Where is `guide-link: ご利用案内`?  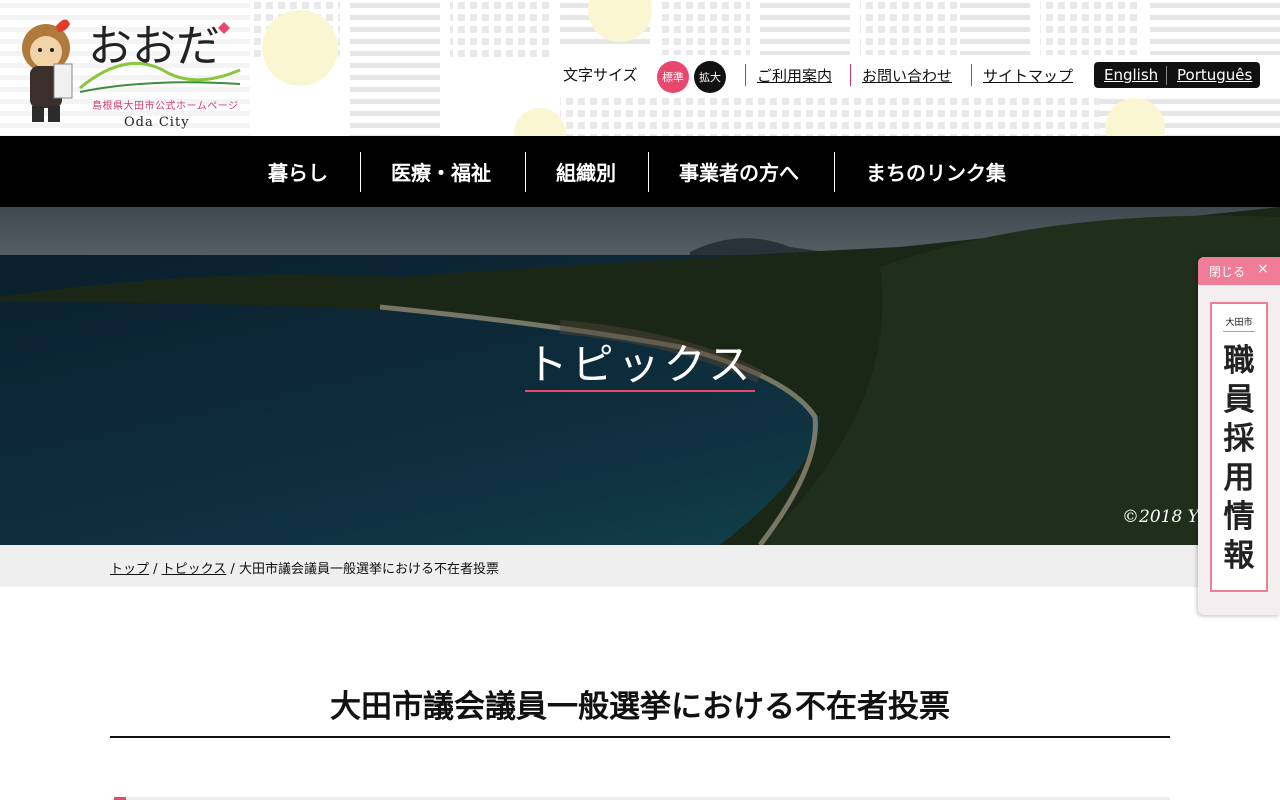 guide-link: ご利用案内 is located at coordinates (794, 75).